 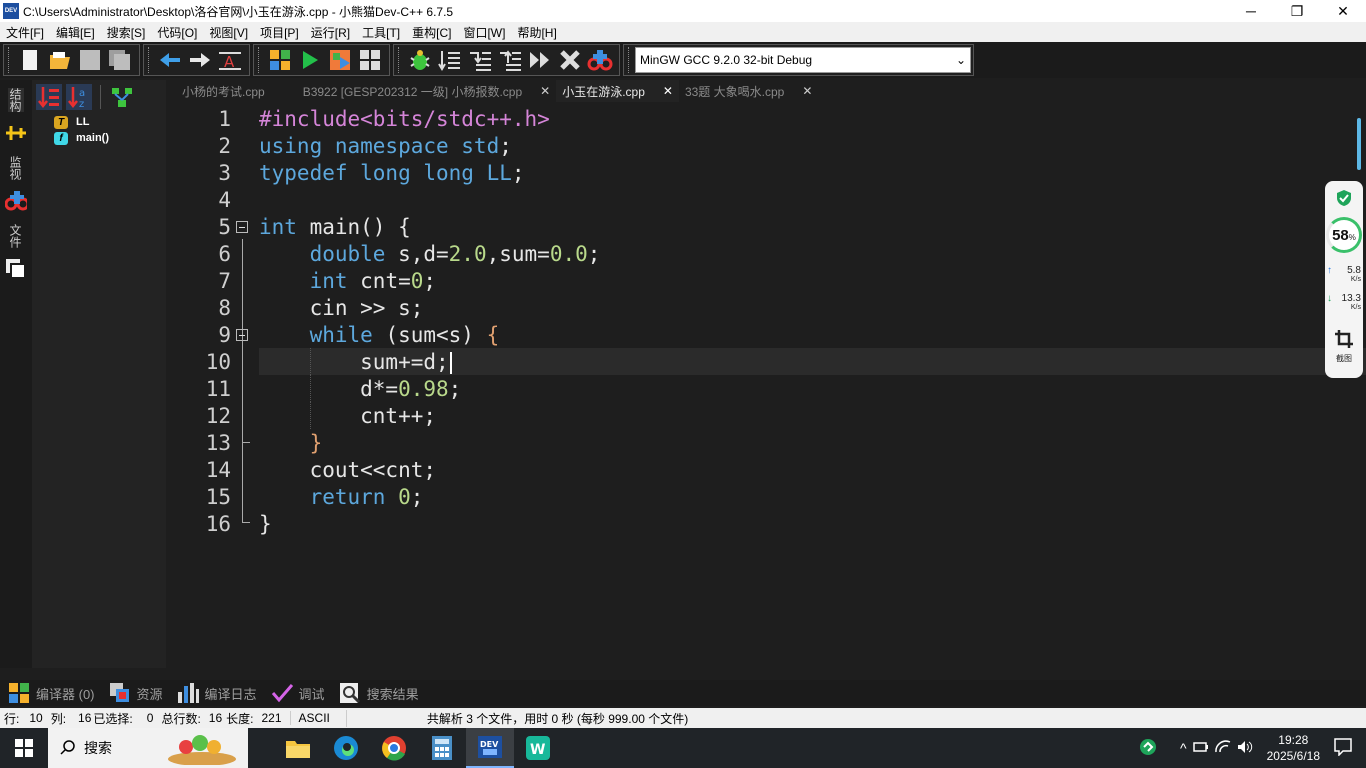 What do you see at coordinates (49, 97) in the screenshot?
I see `sort-by-type-icon` at bounding box center [49, 97].